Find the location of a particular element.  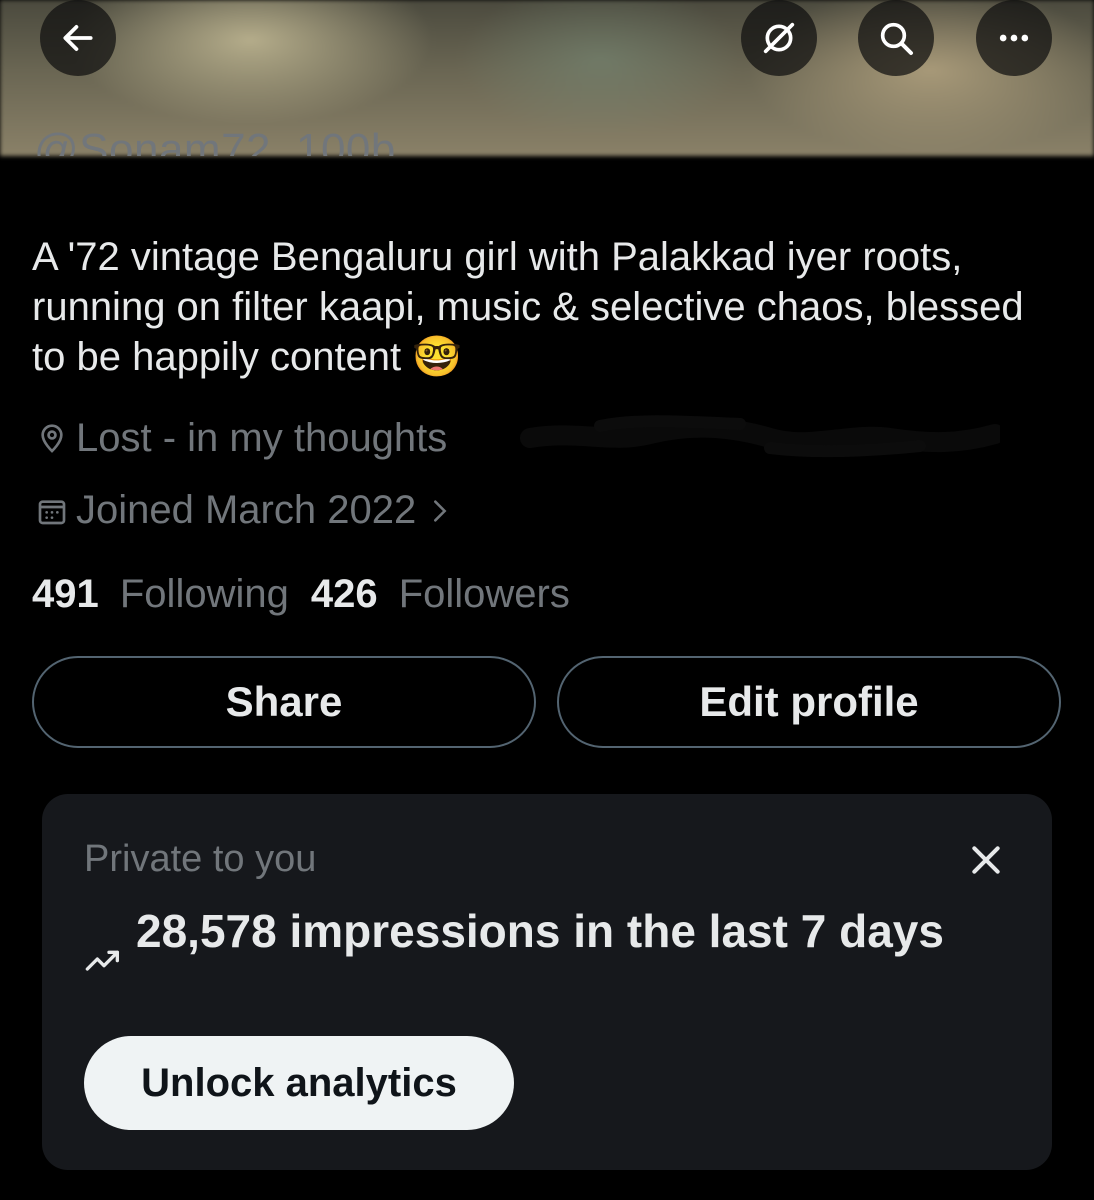

more-horizontal-icon is located at coordinates (1014, 38).